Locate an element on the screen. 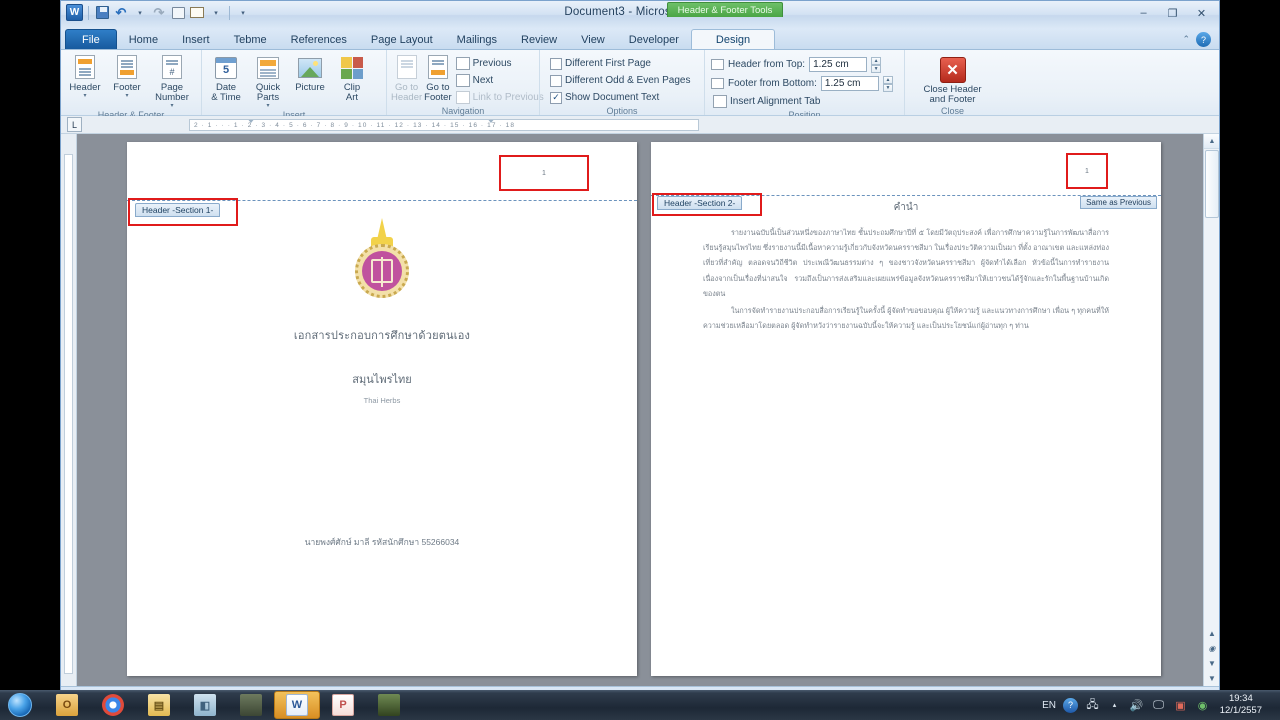 The width and height of the screenshot is (1280, 720). header-from-top-label: Header from Top: is located at coordinates (767, 64).